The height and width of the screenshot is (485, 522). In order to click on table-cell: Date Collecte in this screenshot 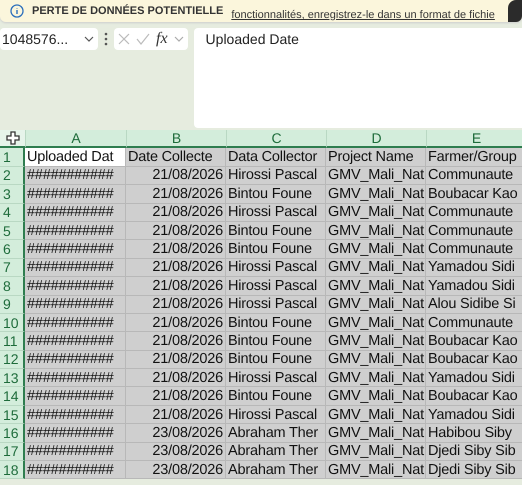, I will do `click(176, 157)`.